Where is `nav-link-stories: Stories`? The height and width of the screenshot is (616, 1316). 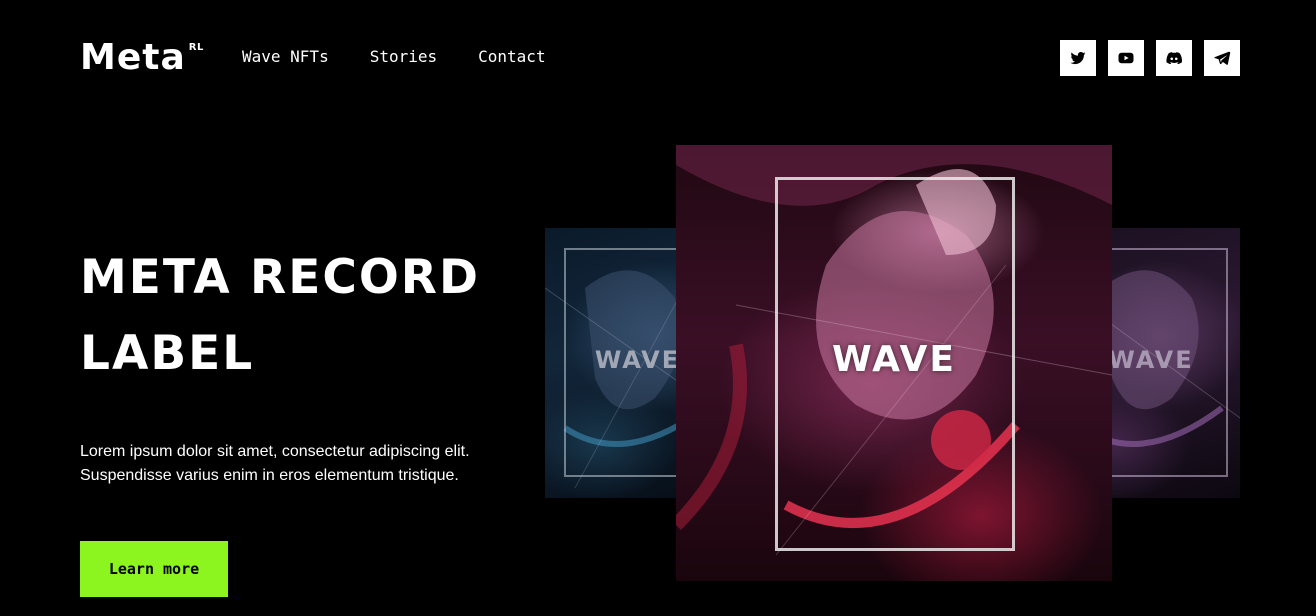 nav-link-stories: Stories is located at coordinates (403, 57).